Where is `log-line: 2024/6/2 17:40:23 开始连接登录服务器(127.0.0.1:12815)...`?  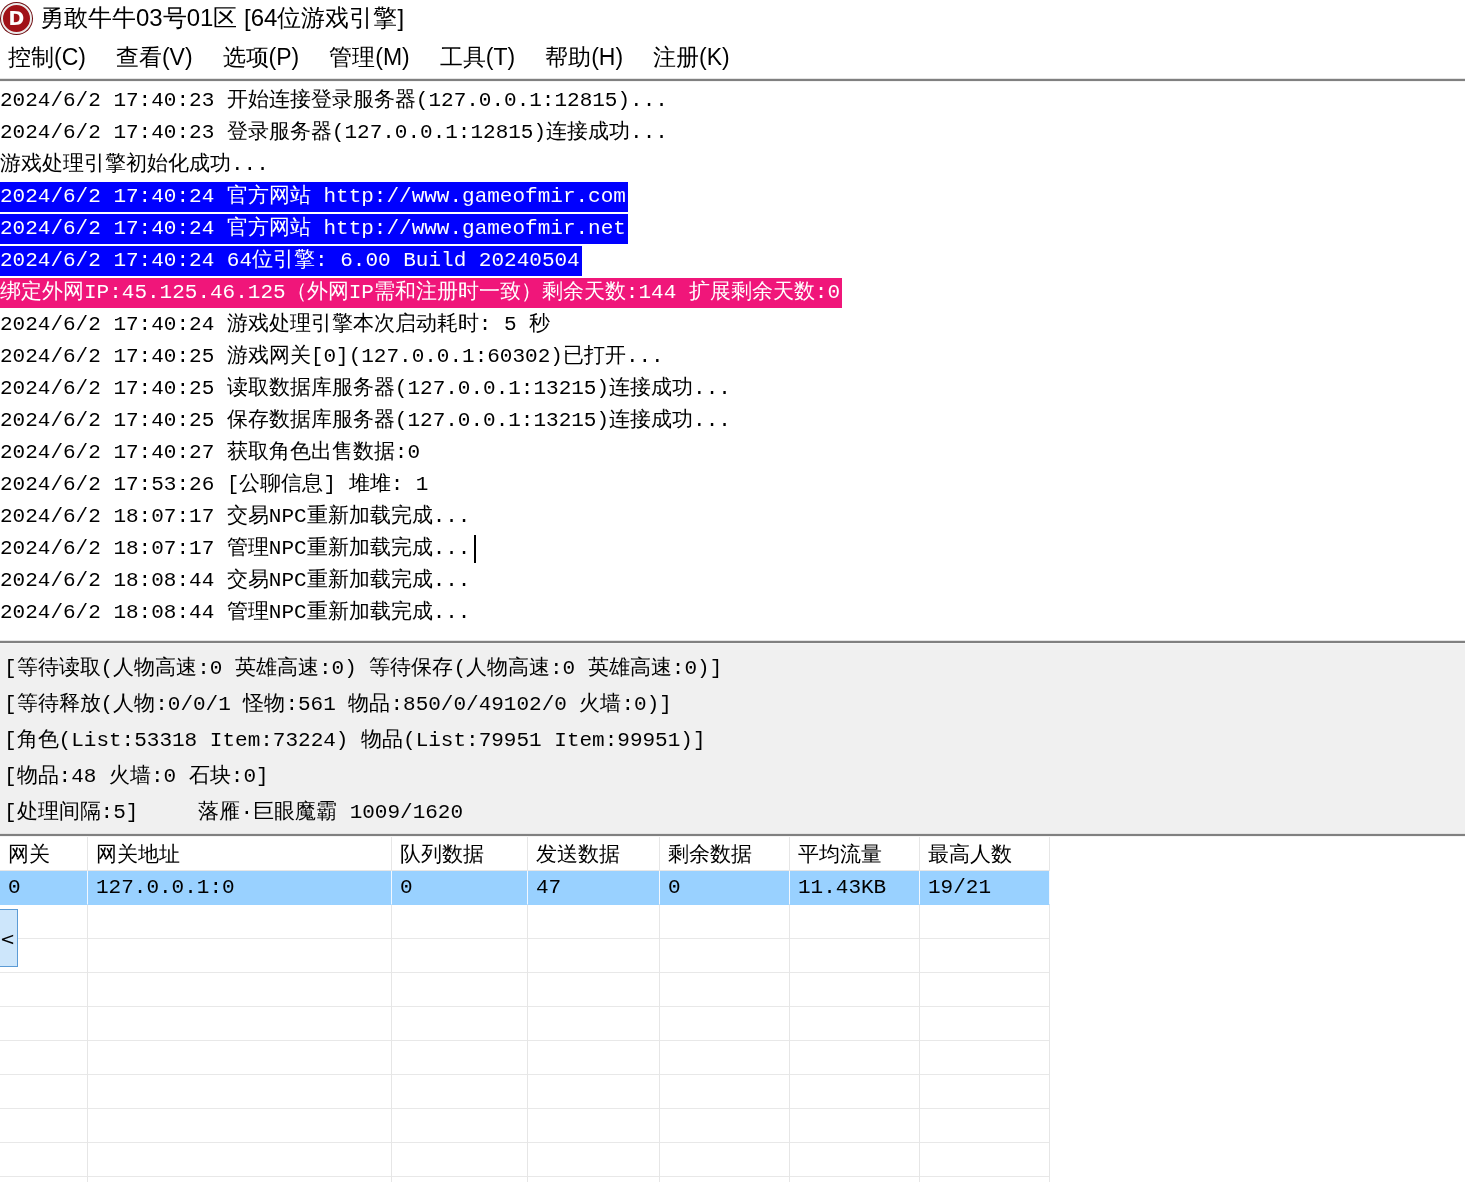 log-line: 2024/6/2 17:40:23 开始连接登录服务器(127.0.0.1:12815)... is located at coordinates (334, 100).